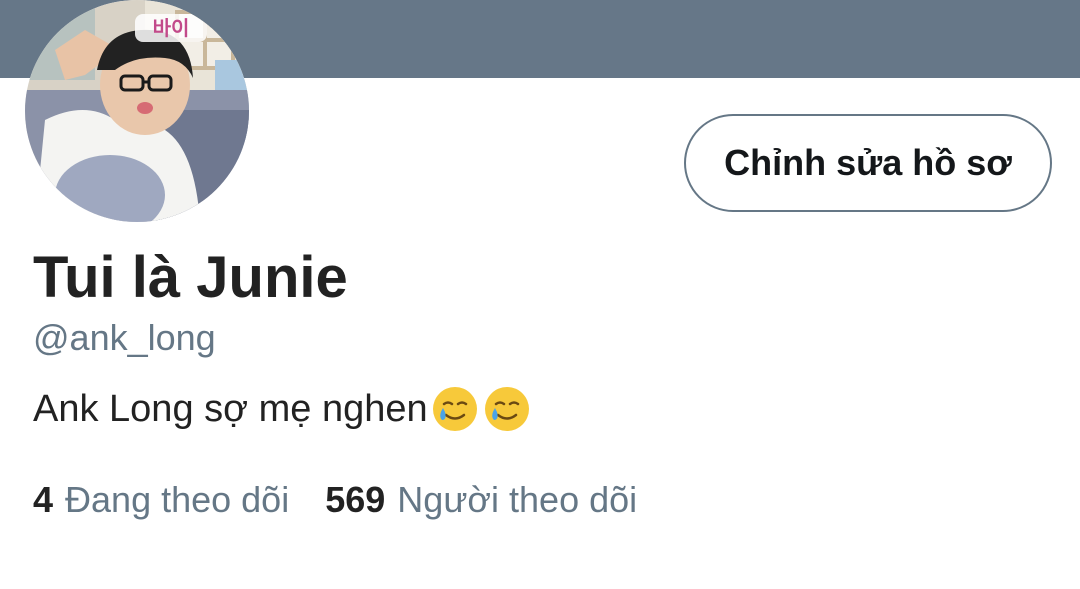  What do you see at coordinates (517, 499) in the screenshot?
I see `followers-label: Người theo dõi` at bounding box center [517, 499].